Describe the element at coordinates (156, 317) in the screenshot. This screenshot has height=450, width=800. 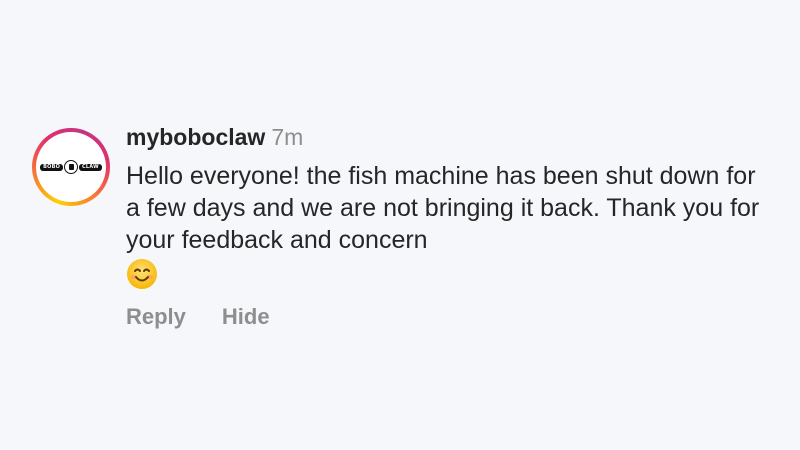
I see `reply-button: Reply` at that location.